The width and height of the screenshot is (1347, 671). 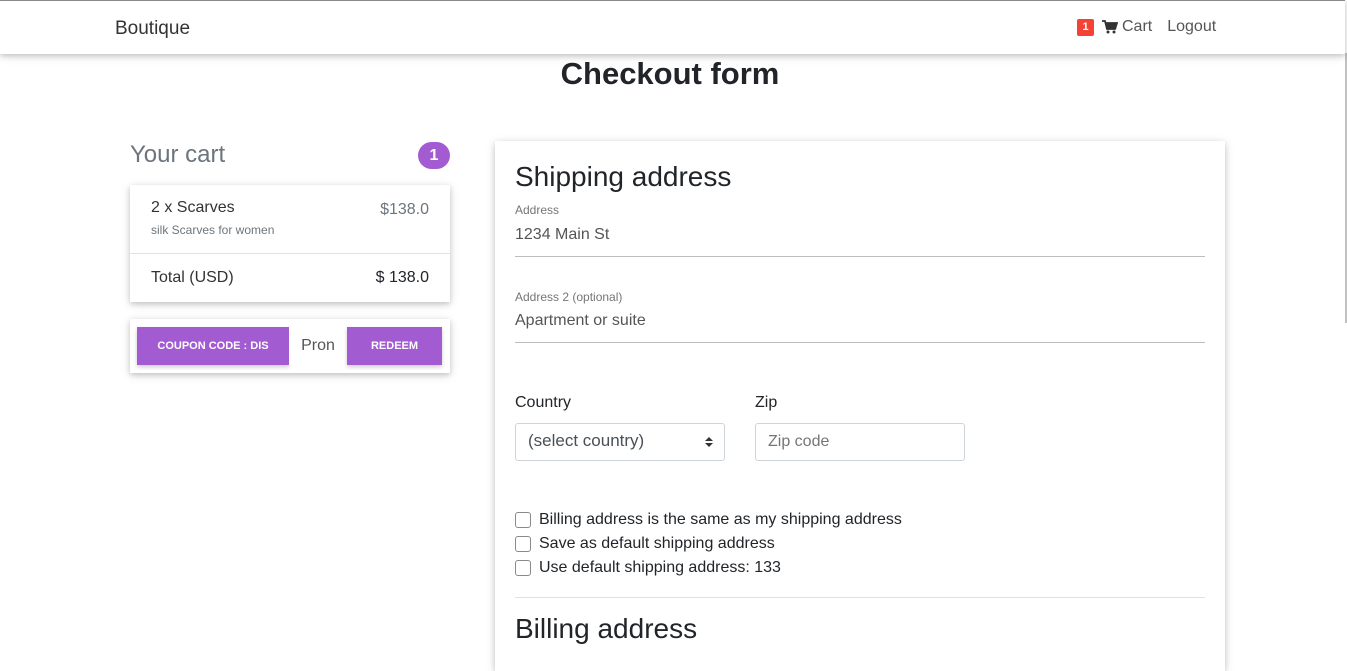 I want to click on nav-right: 1 Cart Logout, so click(x=1146, y=27).